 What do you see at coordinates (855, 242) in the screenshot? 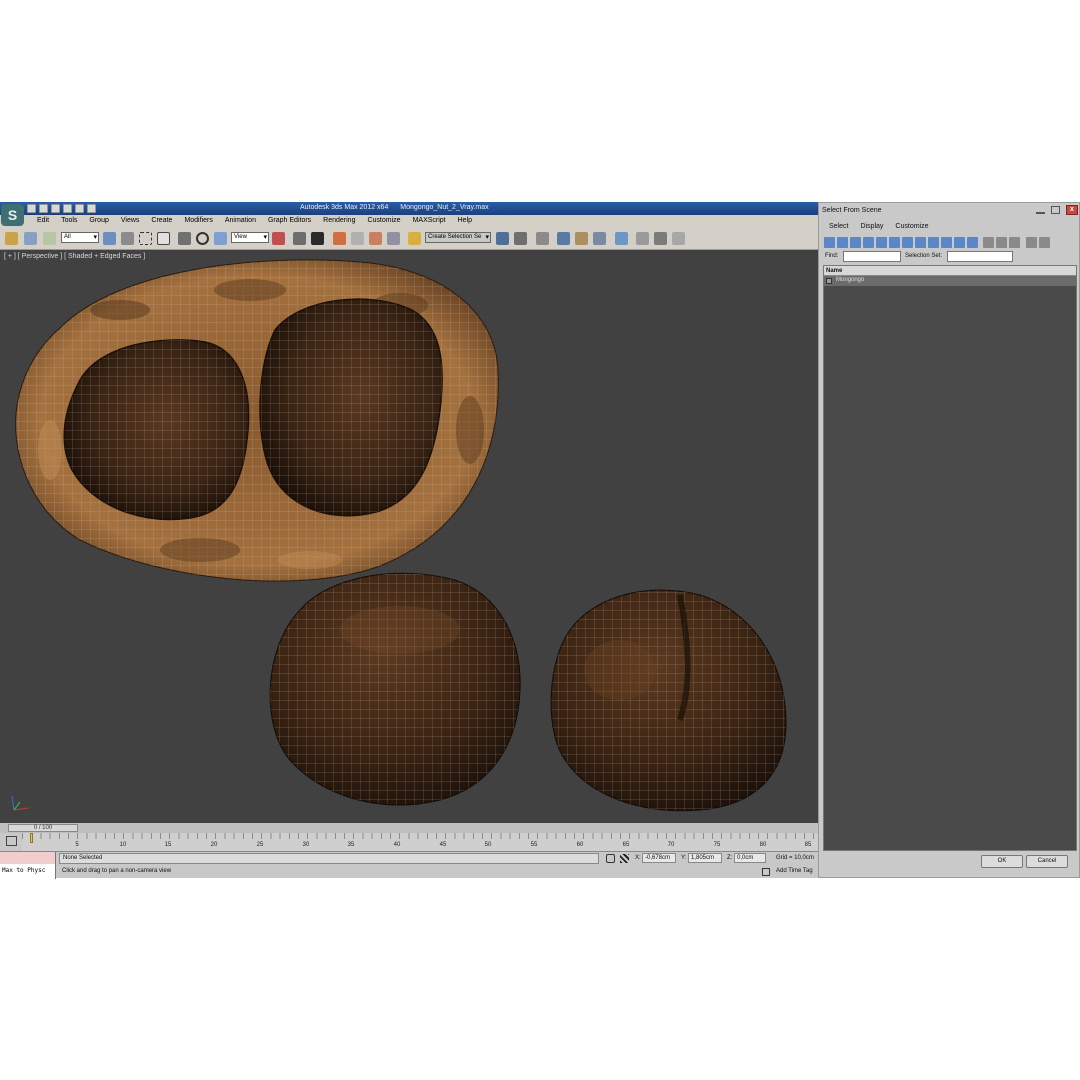
I see `lights-filter-icon` at bounding box center [855, 242].